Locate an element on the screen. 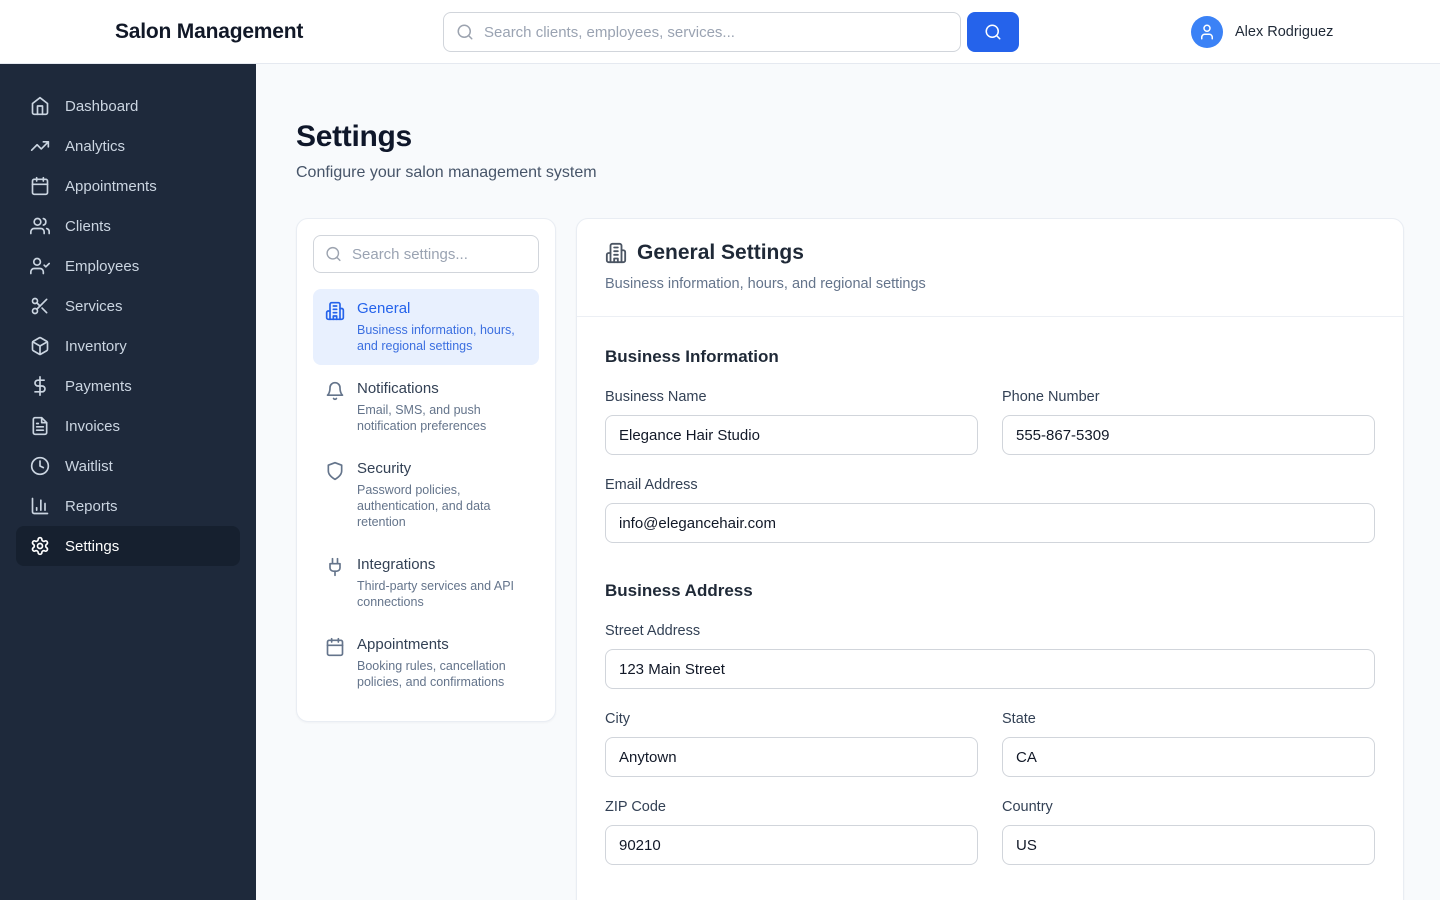 The height and width of the screenshot is (900, 1440). scissors-icon is located at coordinates (40, 306).